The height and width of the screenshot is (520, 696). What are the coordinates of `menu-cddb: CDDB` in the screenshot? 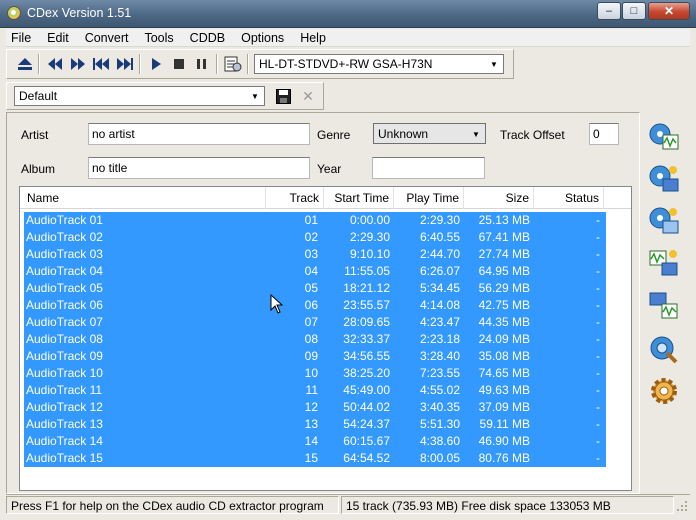 It's located at (207, 38).